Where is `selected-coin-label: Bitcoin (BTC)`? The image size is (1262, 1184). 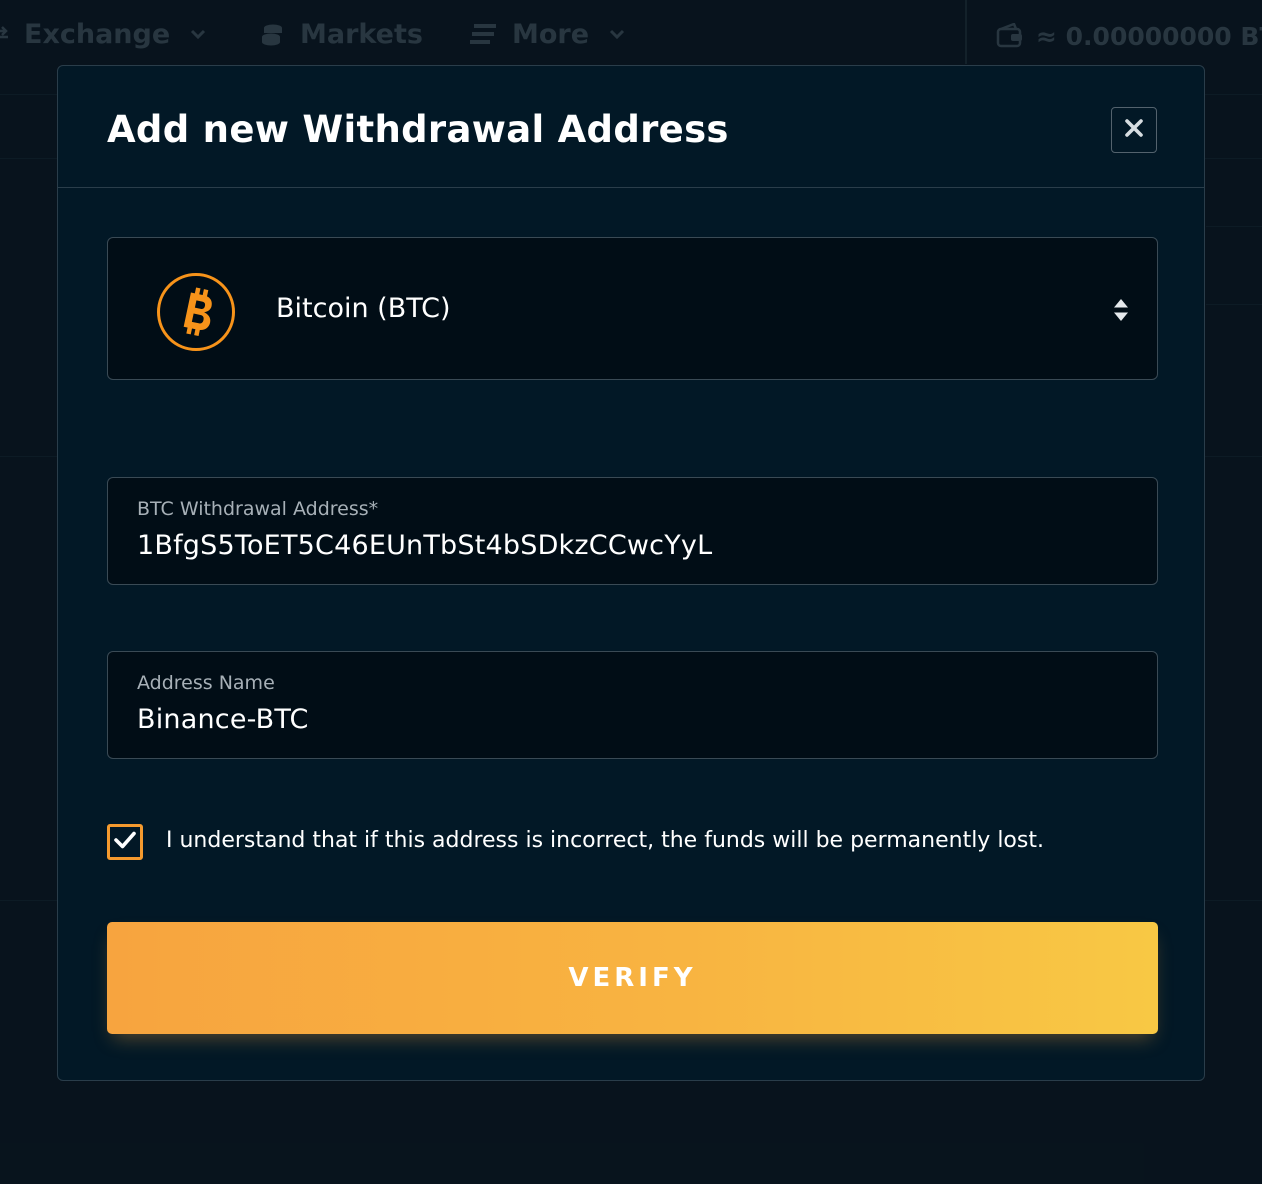 selected-coin-label: Bitcoin (BTC) is located at coordinates (363, 308).